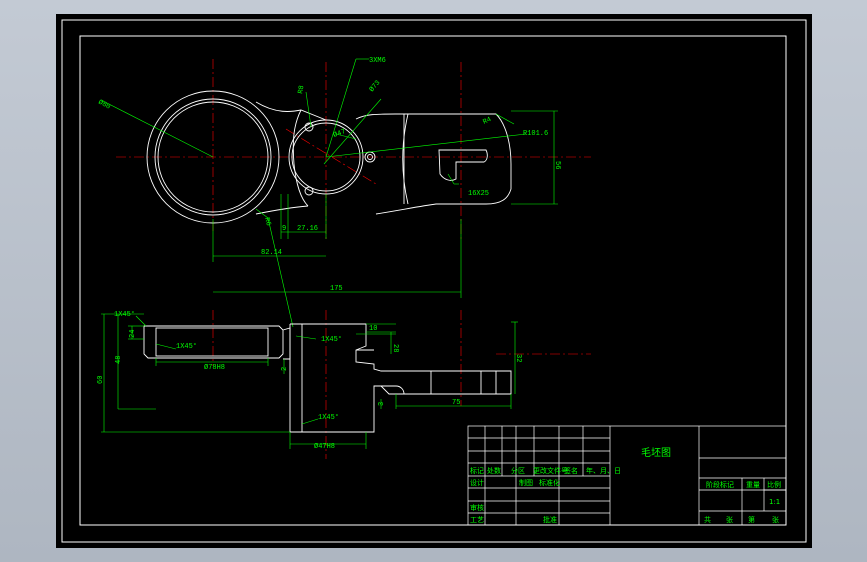 The image size is (867, 562). What do you see at coordinates (656, 453) in the screenshot?
I see `drawing-title: 毛坯图` at bounding box center [656, 453].